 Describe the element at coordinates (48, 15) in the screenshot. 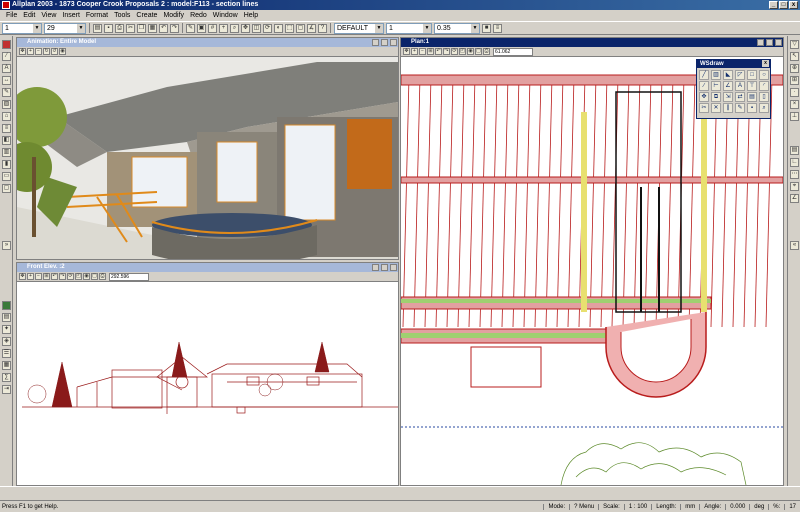

I see `menu-view: View` at that location.